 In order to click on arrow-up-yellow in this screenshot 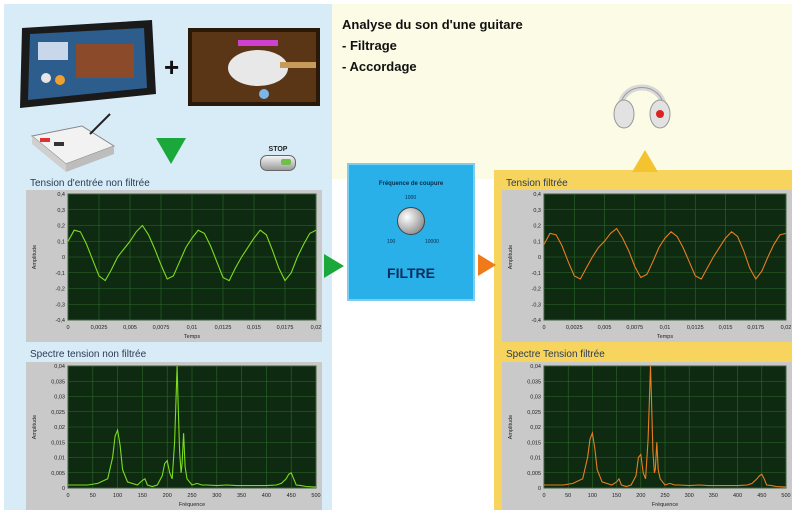, I will do `click(645, 161)`.